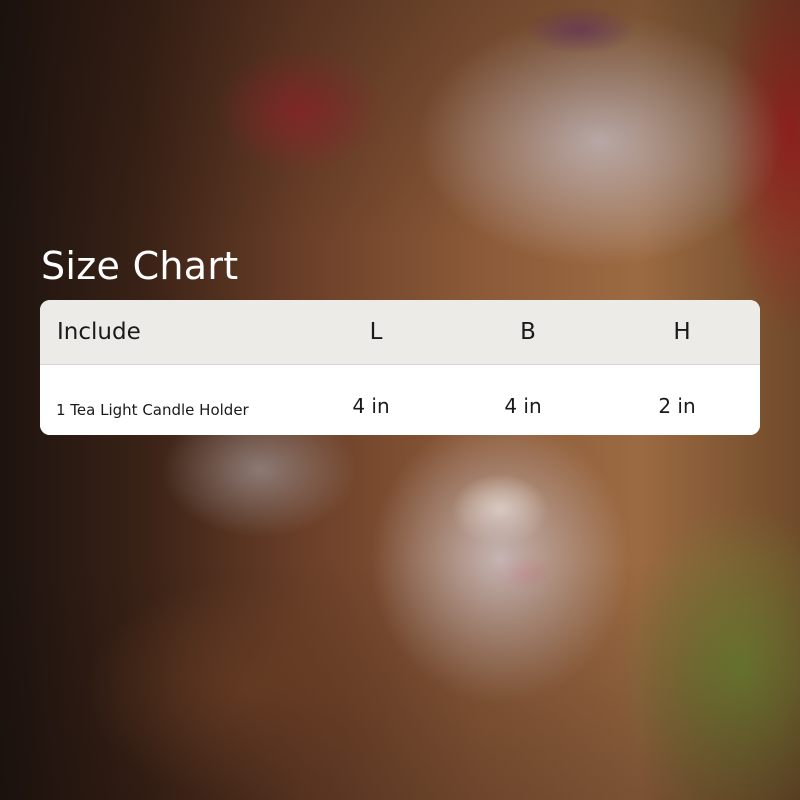  I want to click on header-breadth: B, so click(528, 332).